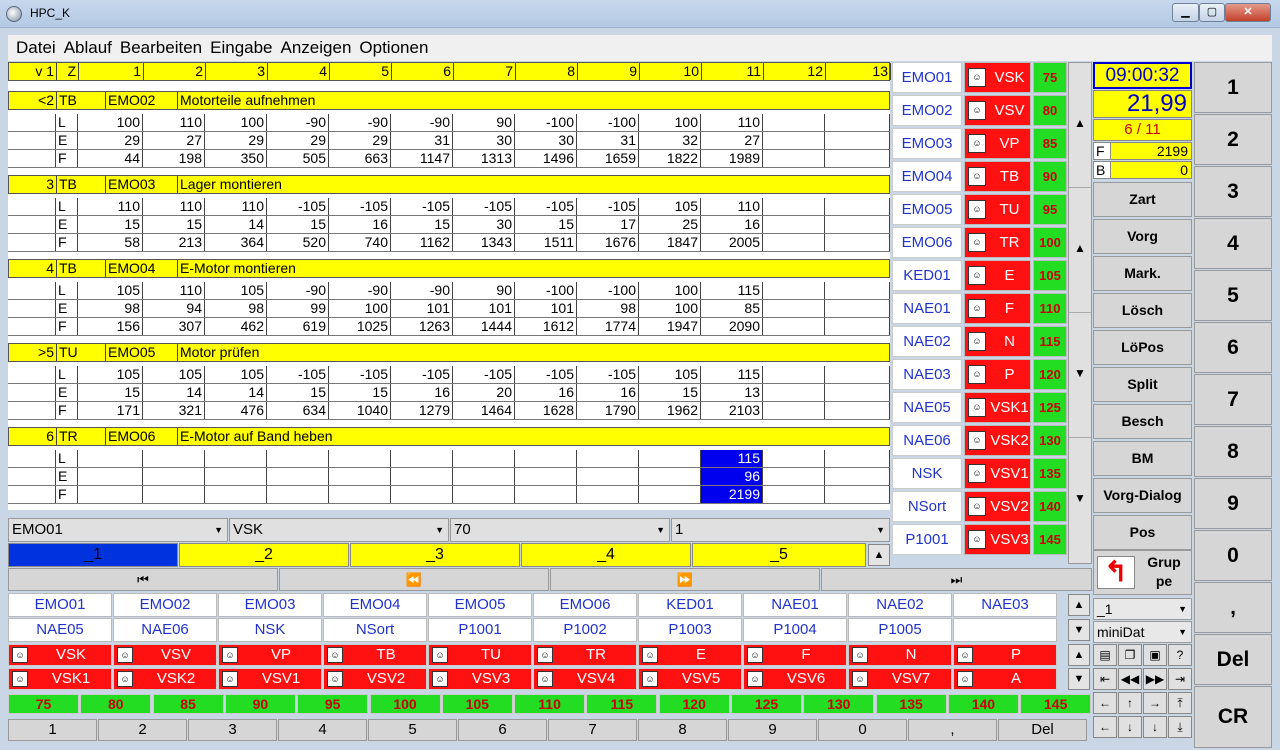 This screenshot has height=750, width=1280. What do you see at coordinates (484, 410) in the screenshot?
I see `table-cell: 1464` at bounding box center [484, 410].